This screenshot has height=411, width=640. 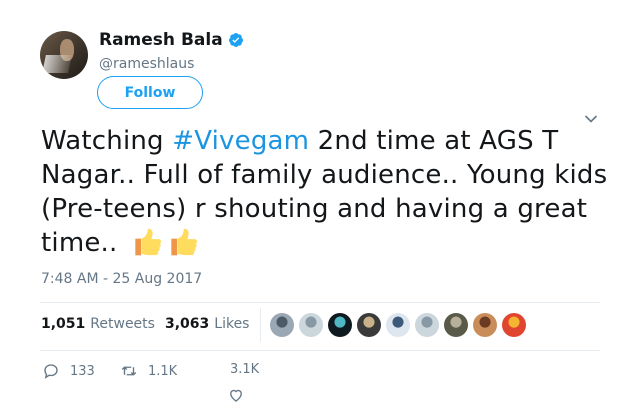 I want to click on like-count: 3.1K, so click(x=245, y=369).